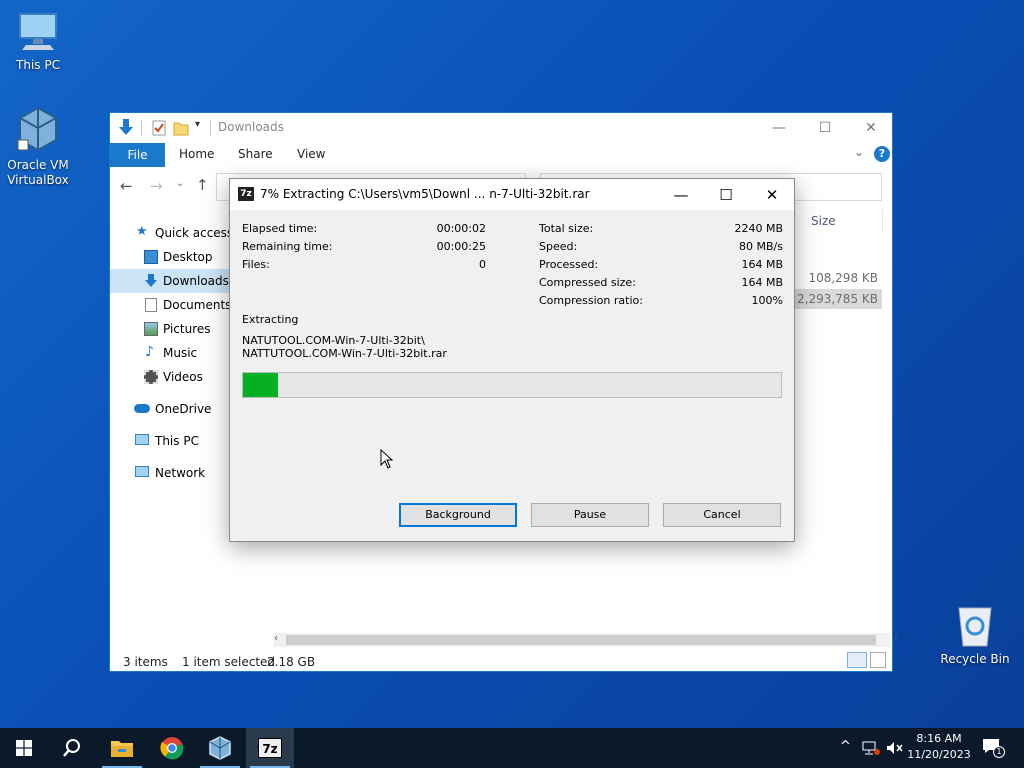  I want to click on back-arrow-icon: ←, so click(126, 186).